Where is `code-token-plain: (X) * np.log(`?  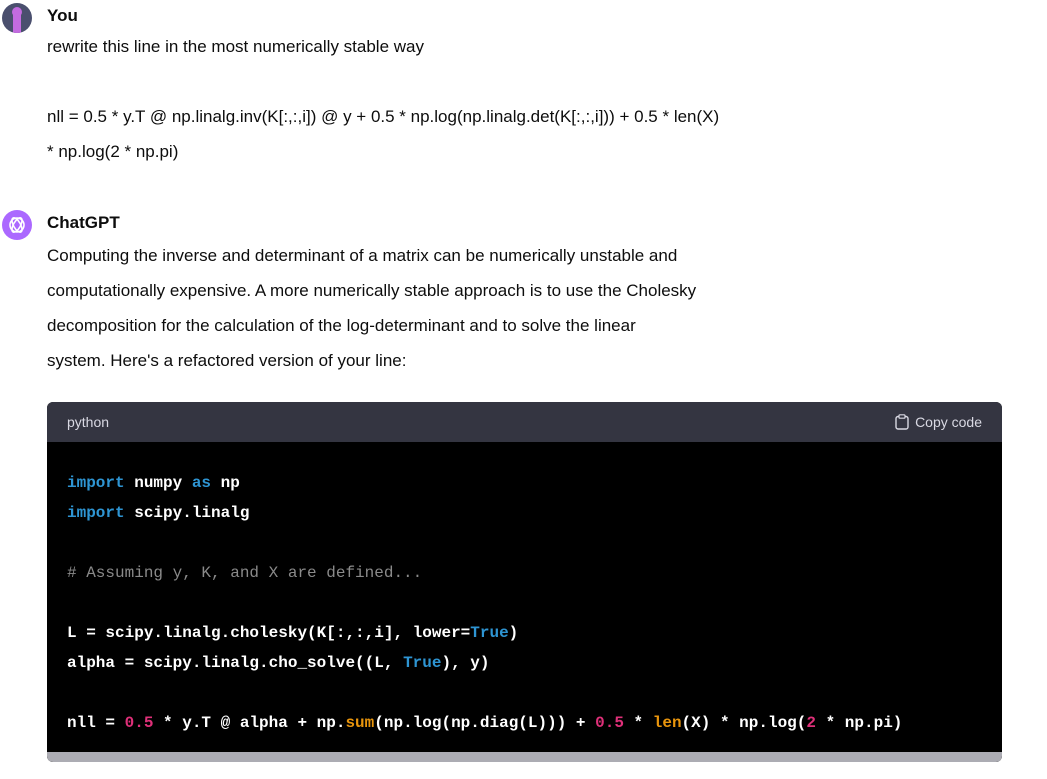 code-token-plain: (X) * np.log( is located at coordinates (744, 723).